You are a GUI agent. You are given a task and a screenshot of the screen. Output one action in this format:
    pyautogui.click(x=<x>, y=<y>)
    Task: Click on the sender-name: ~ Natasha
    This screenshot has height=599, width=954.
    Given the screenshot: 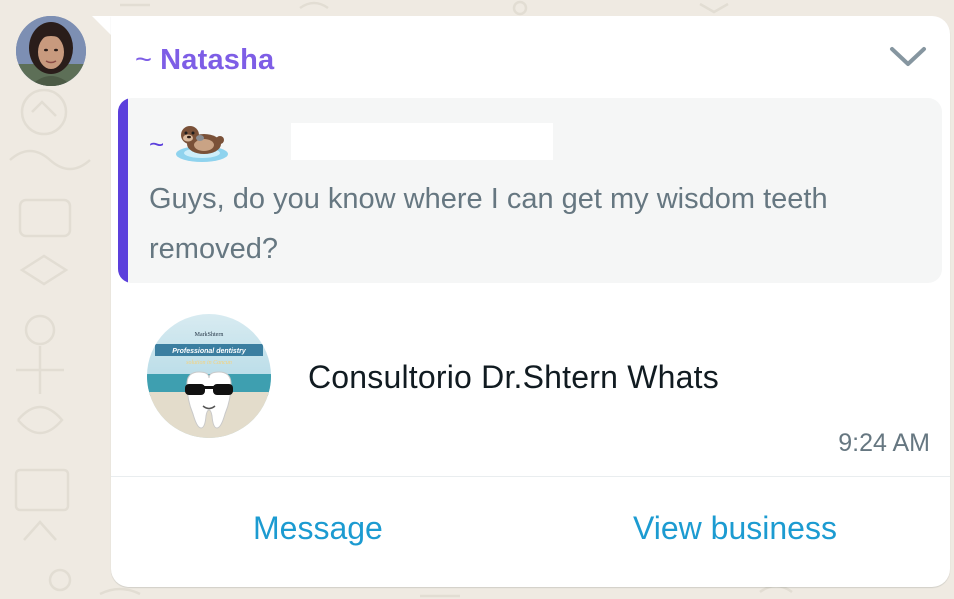 What is the action you would take?
    pyautogui.click(x=204, y=60)
    